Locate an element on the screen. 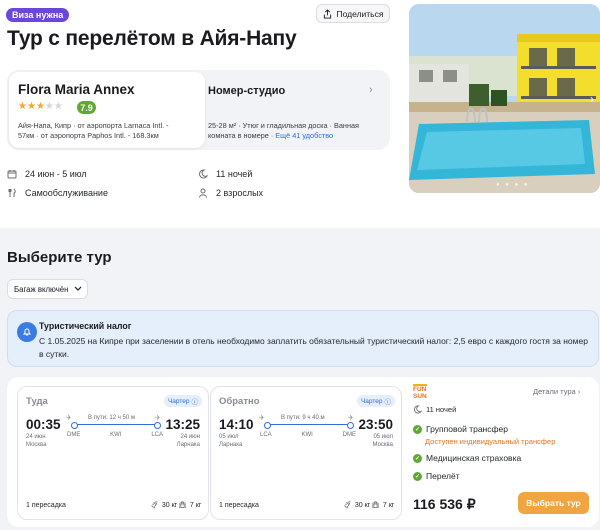  hotel-stars: ★★★★★ is located at coordinates (40, 106).